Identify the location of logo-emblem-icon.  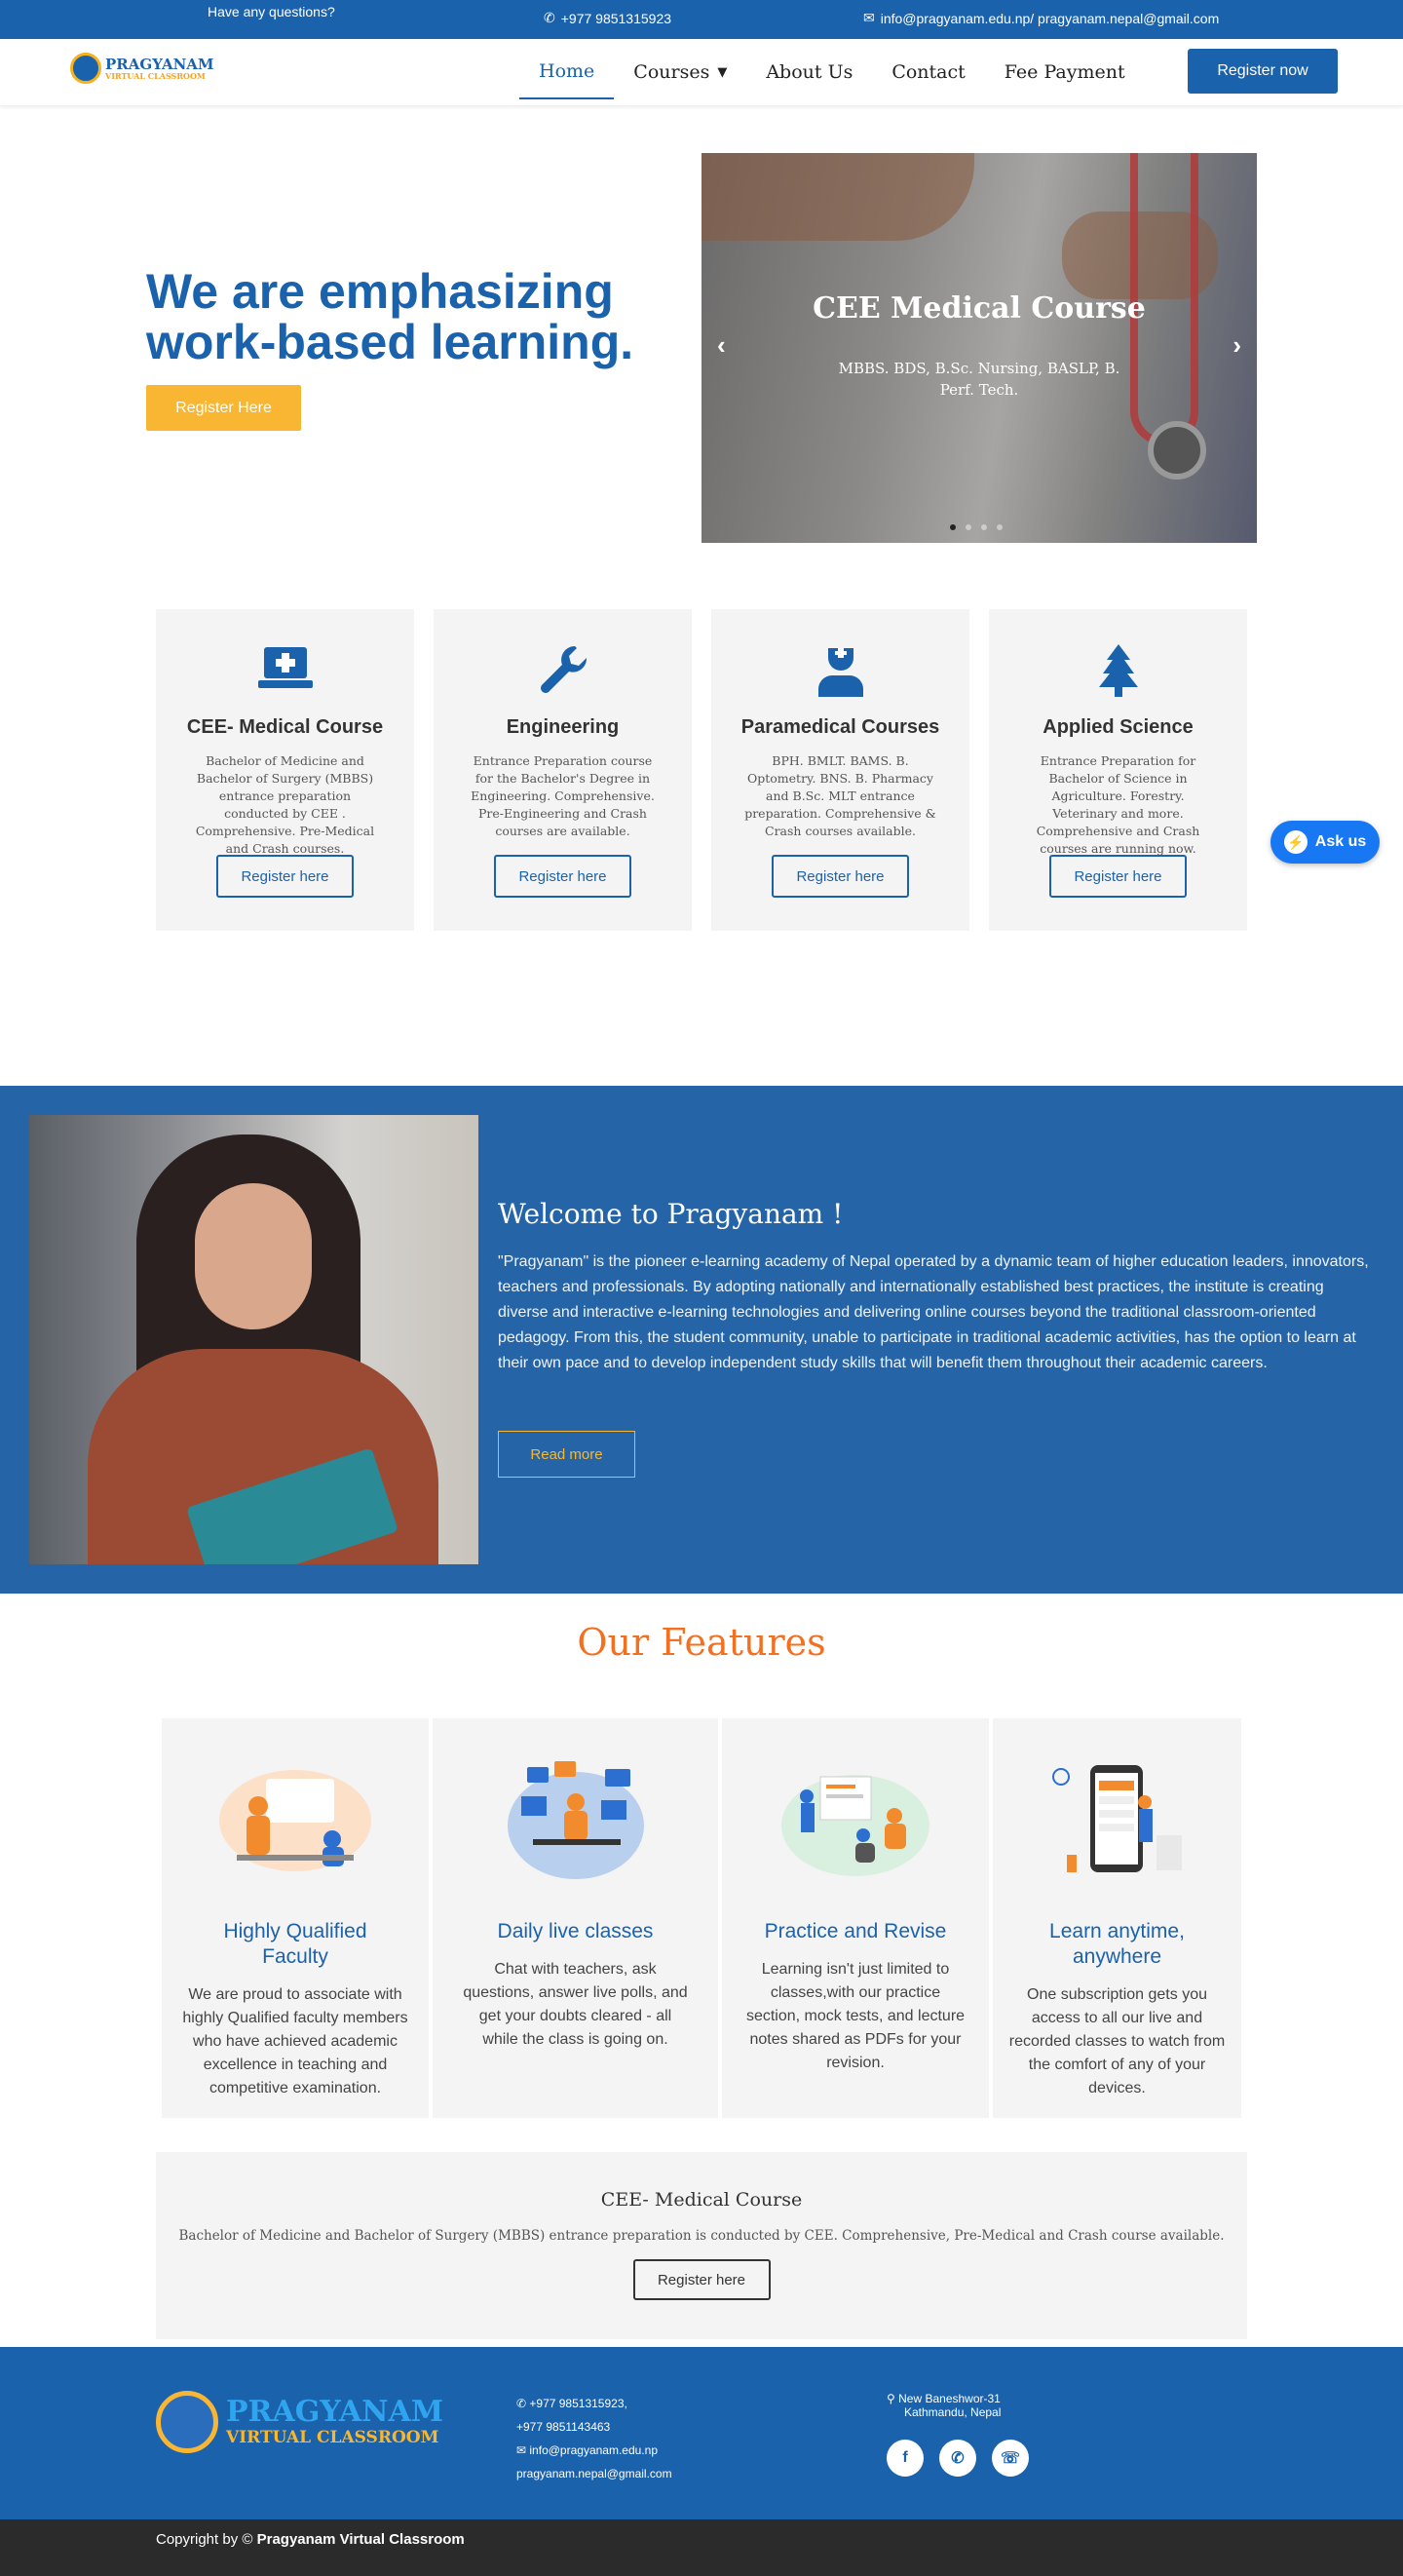
(85, 68).